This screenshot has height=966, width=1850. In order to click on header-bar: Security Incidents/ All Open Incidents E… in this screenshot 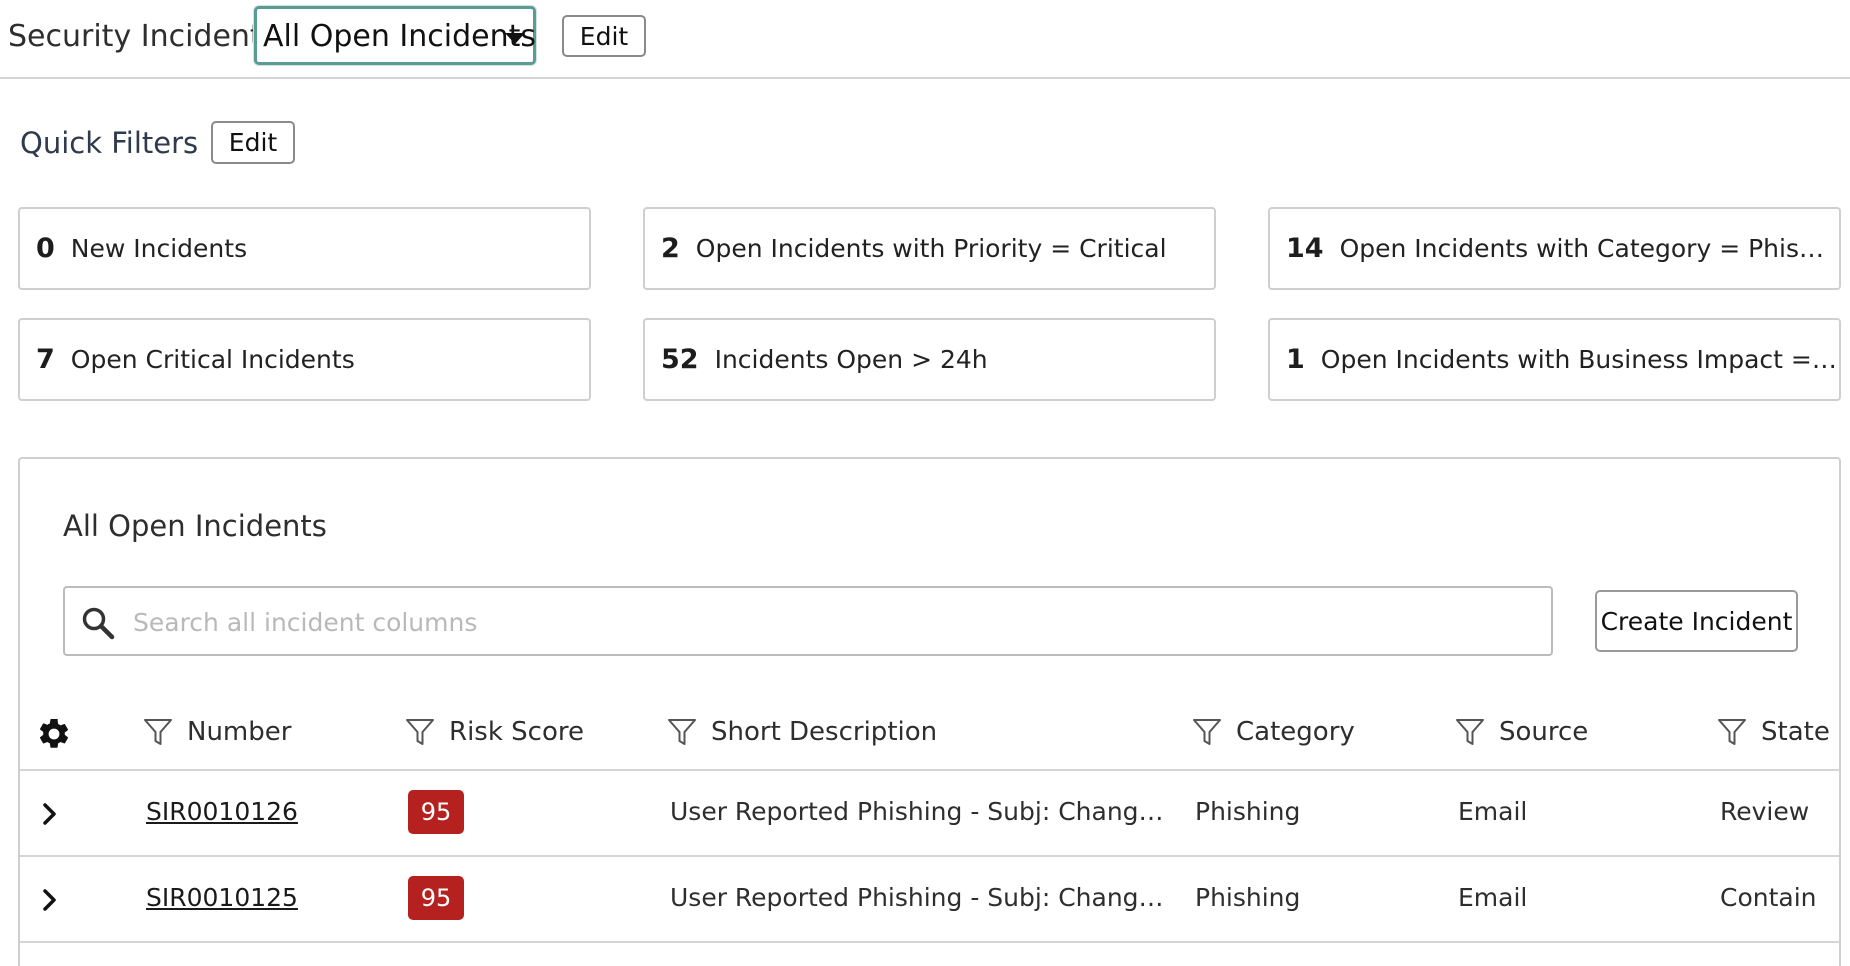, I will do `click(925, 39)`.